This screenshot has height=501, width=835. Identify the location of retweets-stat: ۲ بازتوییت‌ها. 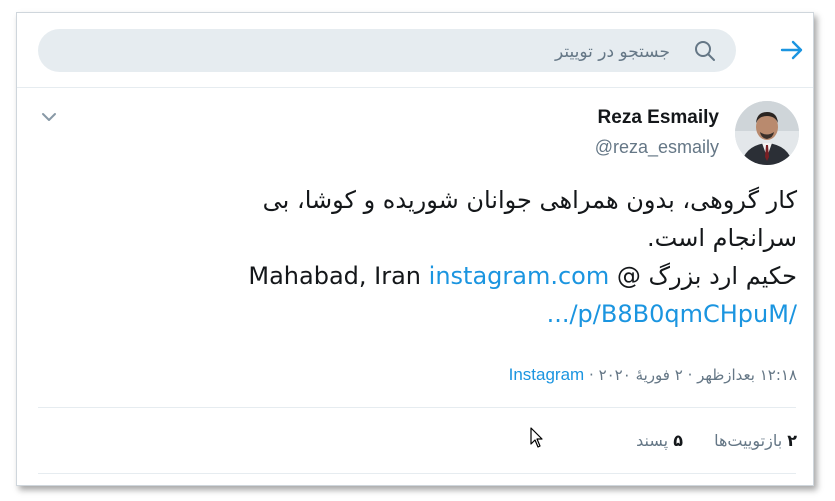
(755, 440).